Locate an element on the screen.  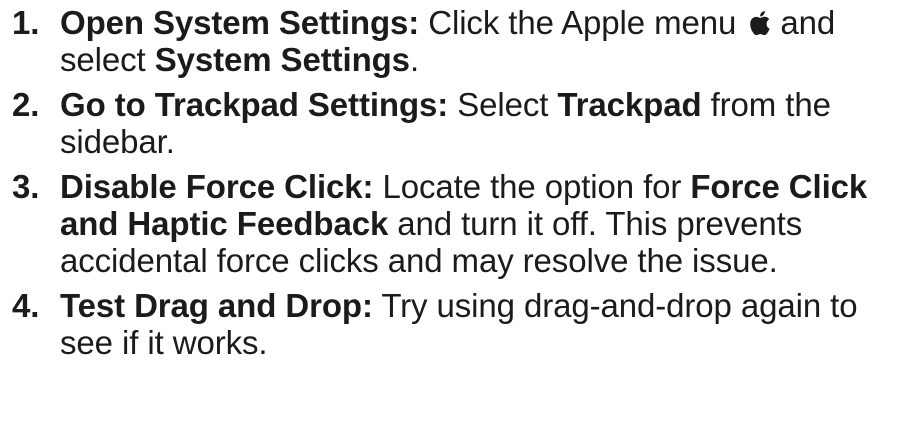
step-heading: Test Drag and Drop: is located at coordinates (216, 305).